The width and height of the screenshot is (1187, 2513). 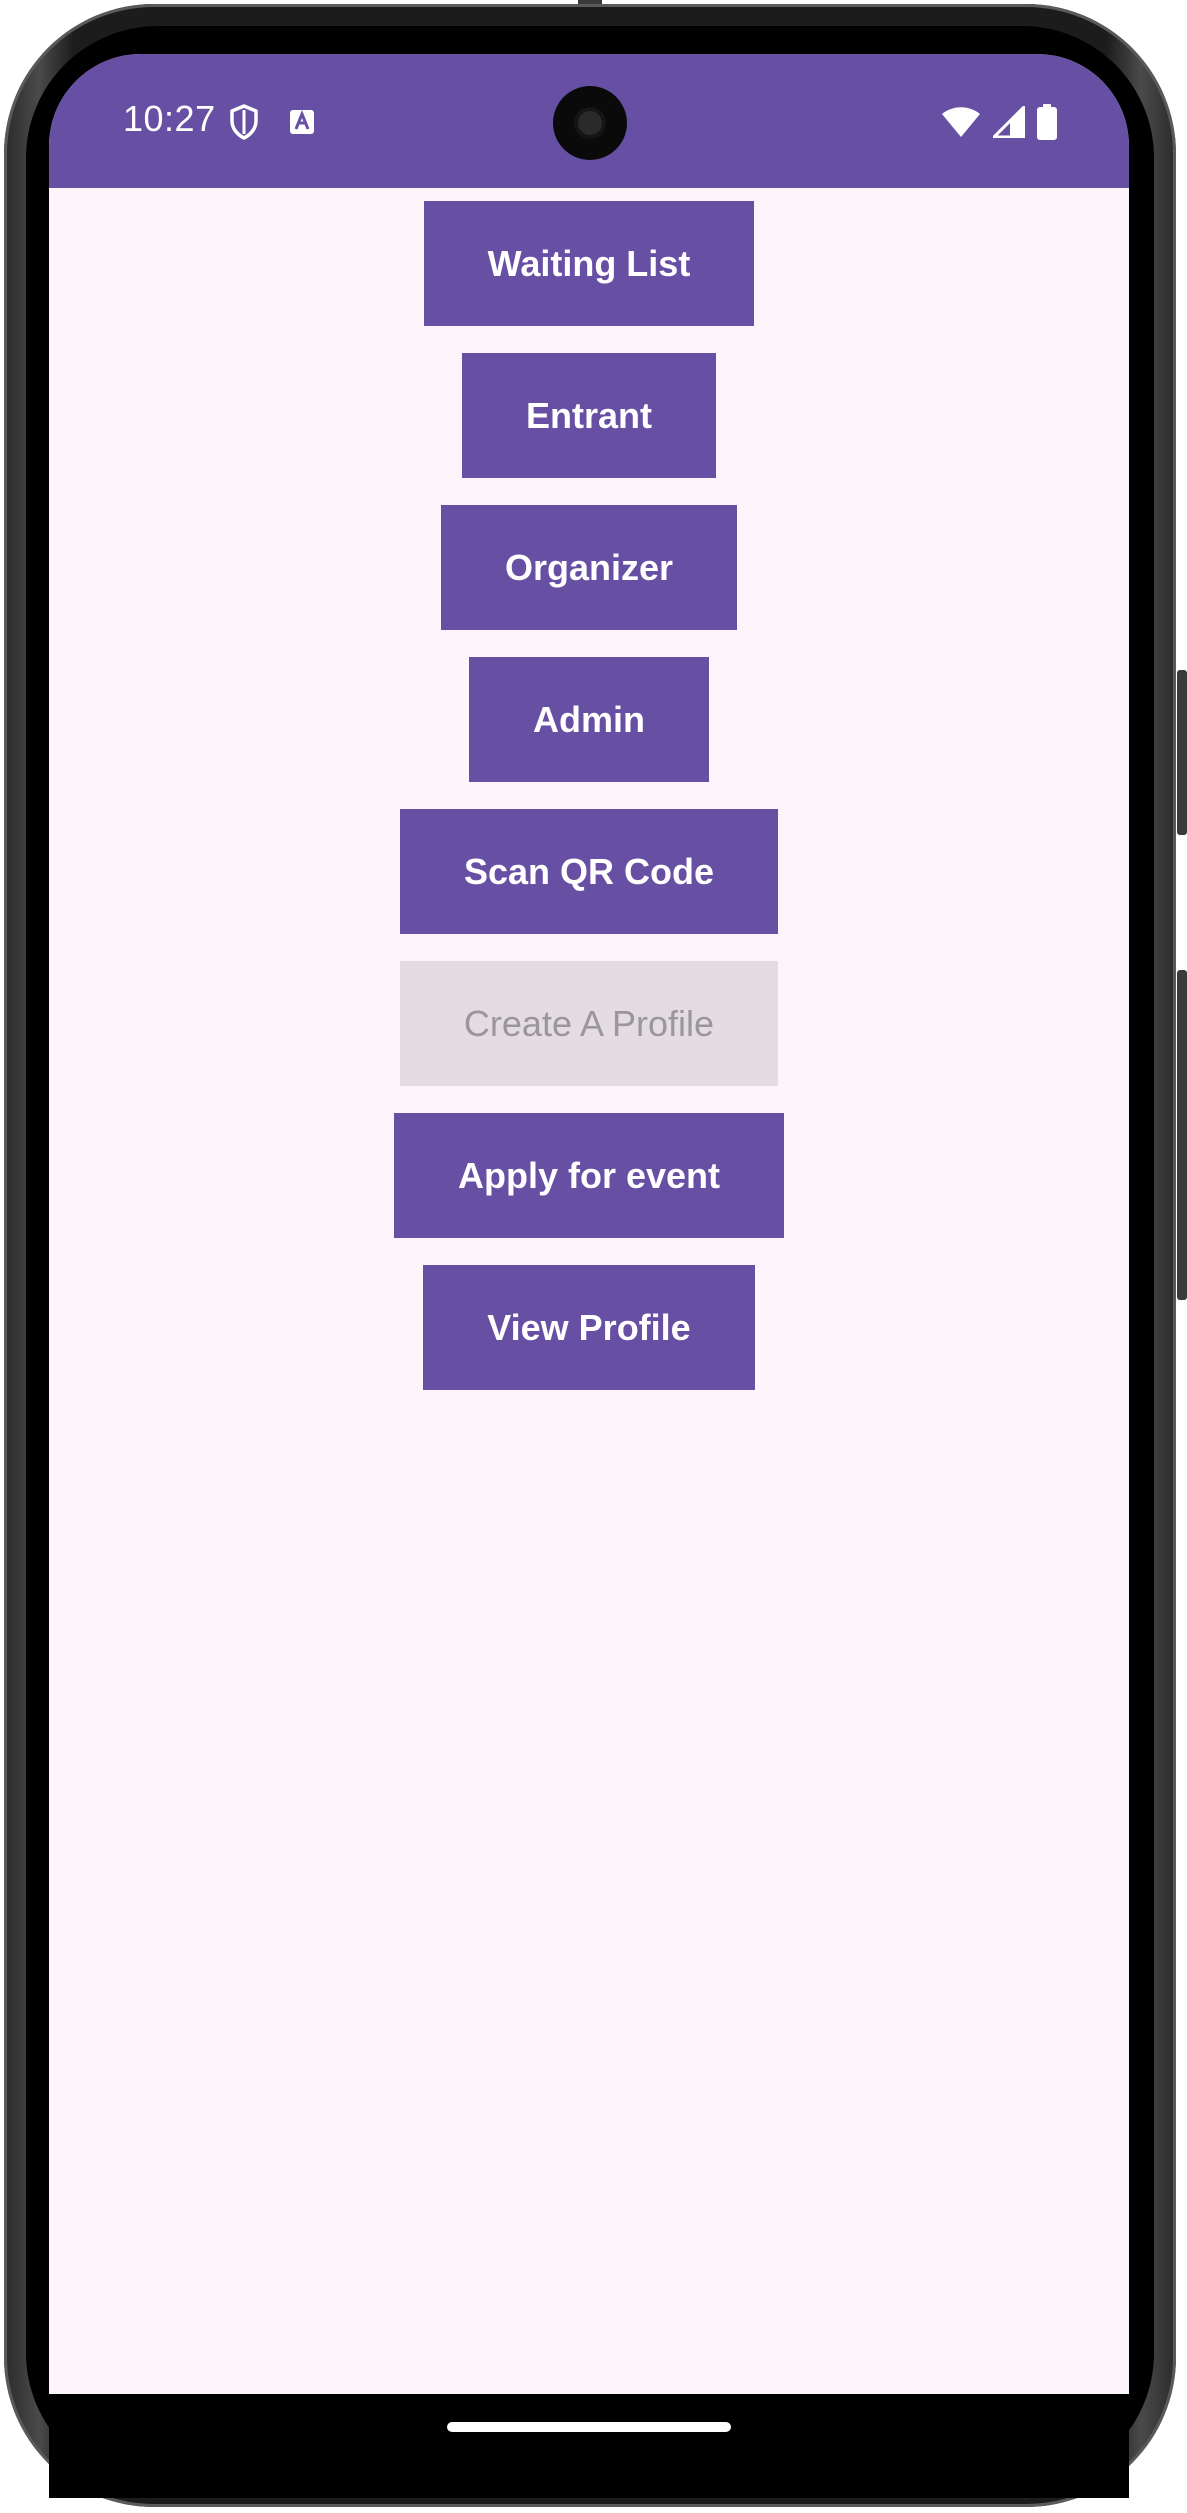 I want to click on waiting-list-button: Waiting List, so click(x=589, y=263).